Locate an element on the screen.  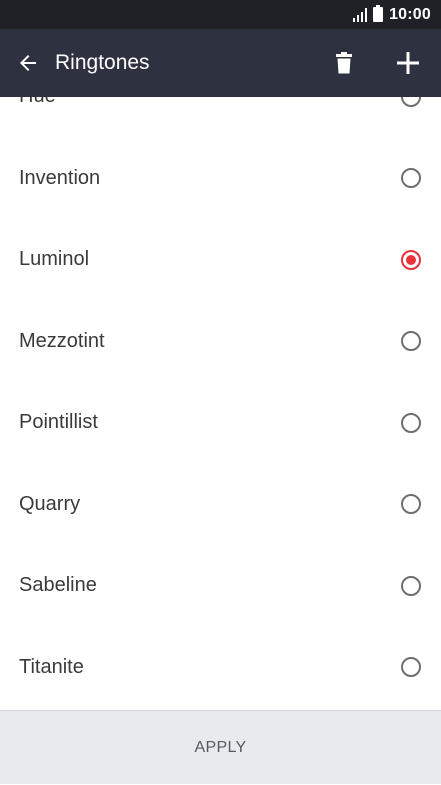
signal-icon is located at coordinates (360, 14).